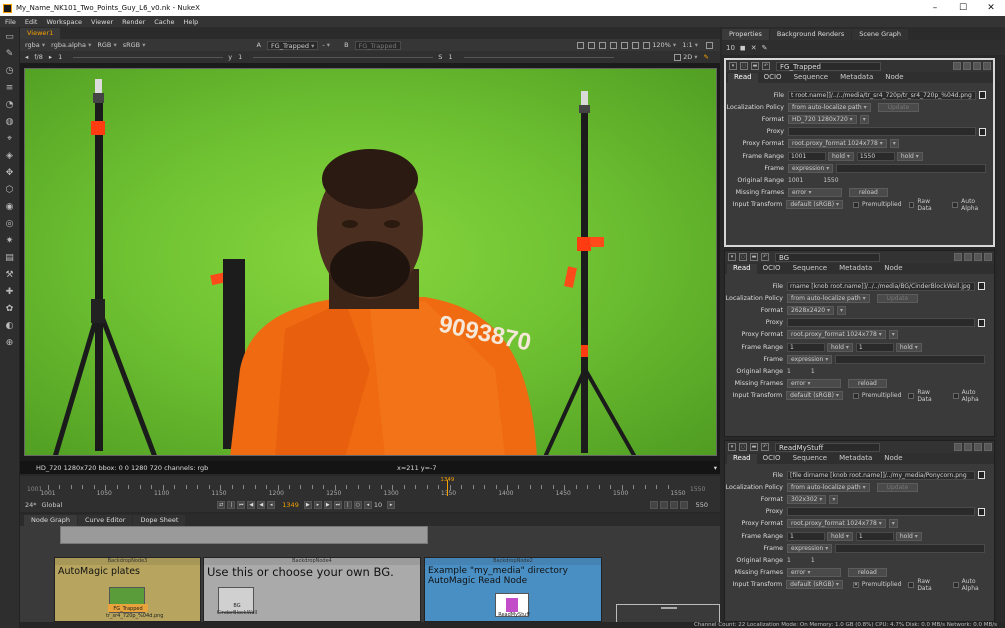 The image size is (1005, 628). Describe the element at coordinates (159, 520) in the screenshot. I see `tab-dope-sheet: Dope Sheet` at that location.